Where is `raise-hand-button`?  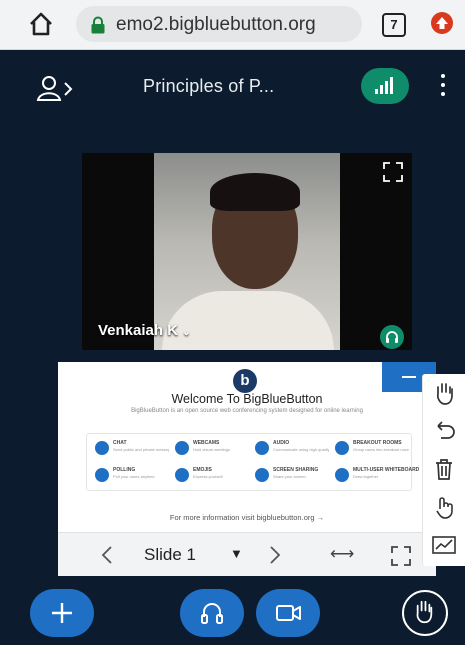
raise-hand-button is located at coordinates (425, 613).